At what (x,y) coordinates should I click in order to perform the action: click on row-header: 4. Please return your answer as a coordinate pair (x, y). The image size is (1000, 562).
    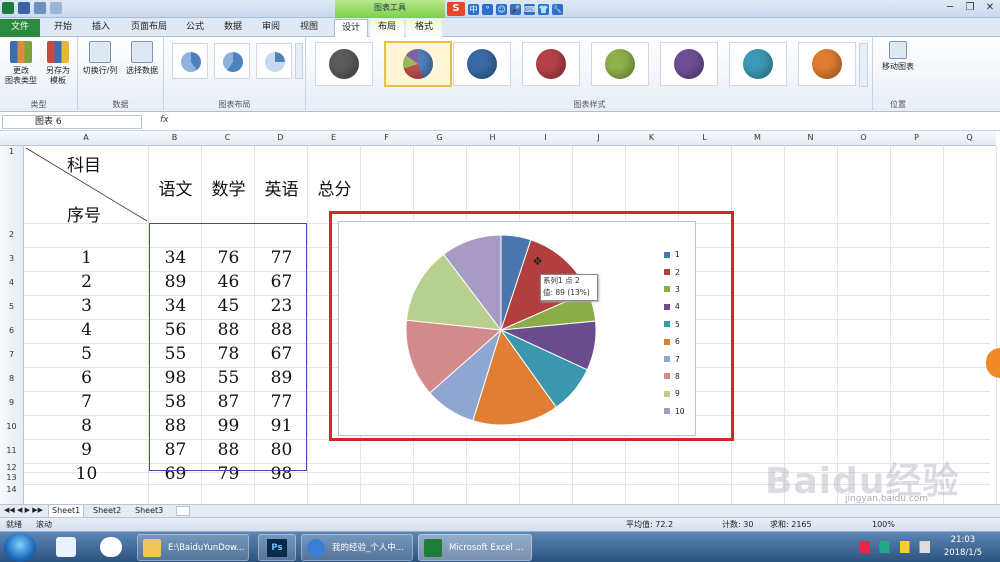
    Looking at the image, I should click on (12, 283).